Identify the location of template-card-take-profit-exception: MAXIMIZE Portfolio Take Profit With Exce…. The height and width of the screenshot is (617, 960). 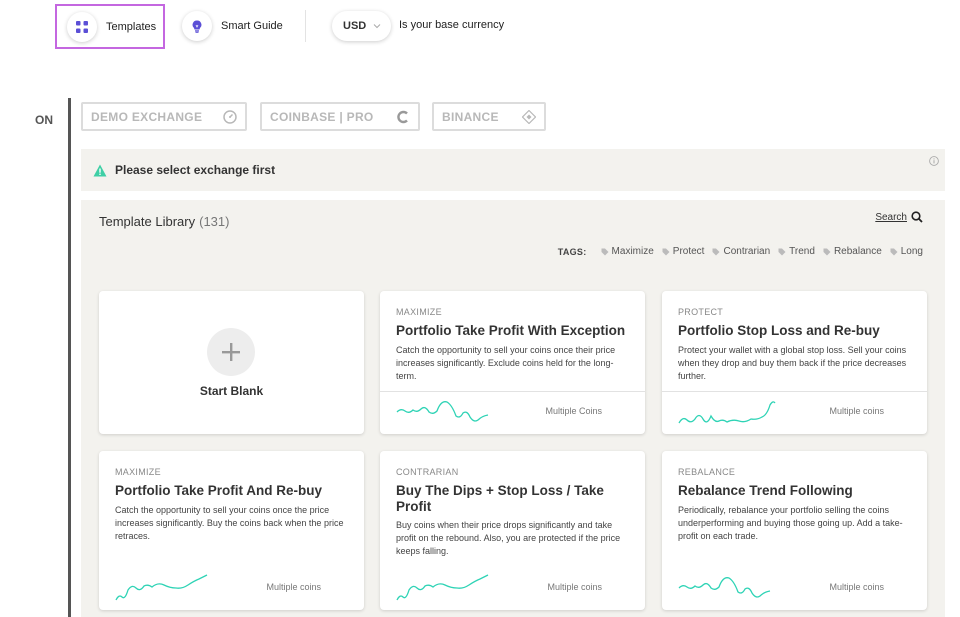
(512, 362).